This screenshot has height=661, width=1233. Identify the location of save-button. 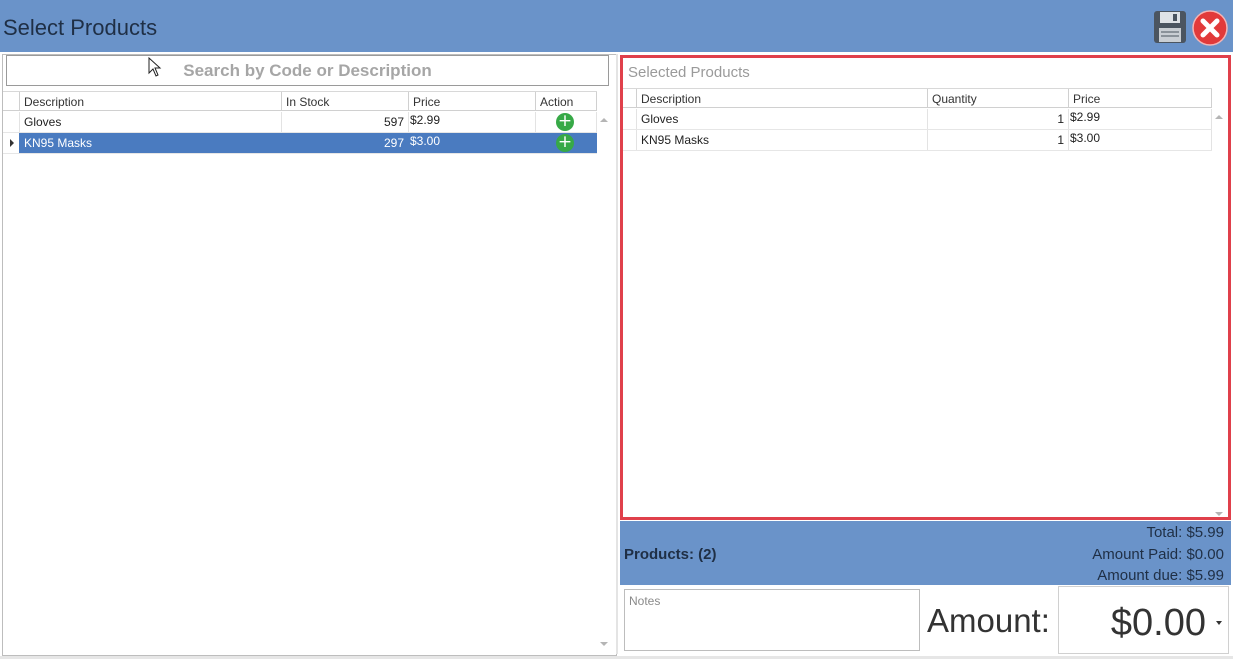
(1170, 27).